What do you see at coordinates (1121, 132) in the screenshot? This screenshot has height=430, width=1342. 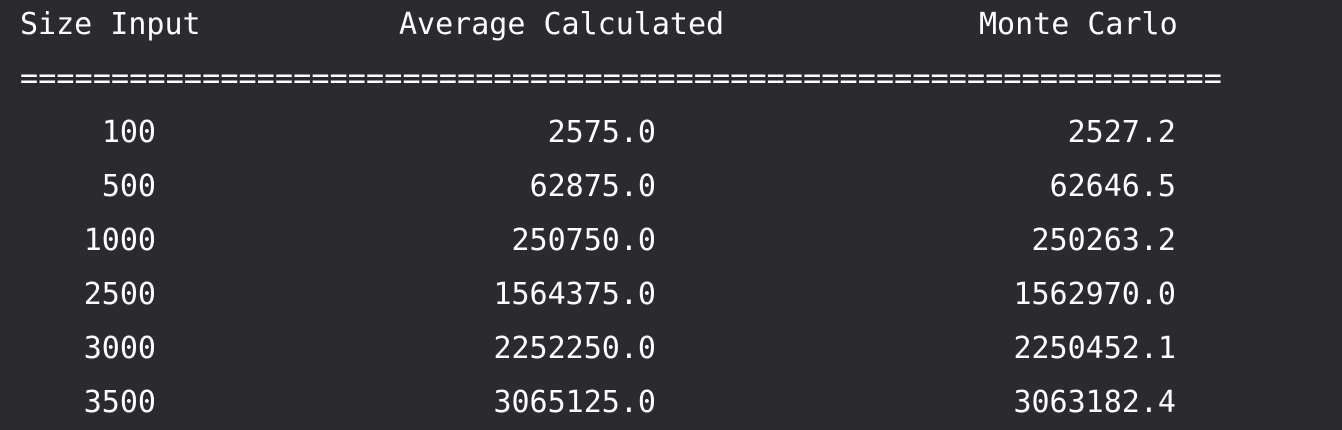 I see `monte-carlo-value: 2527.2` at bounding box center [1121, 132].